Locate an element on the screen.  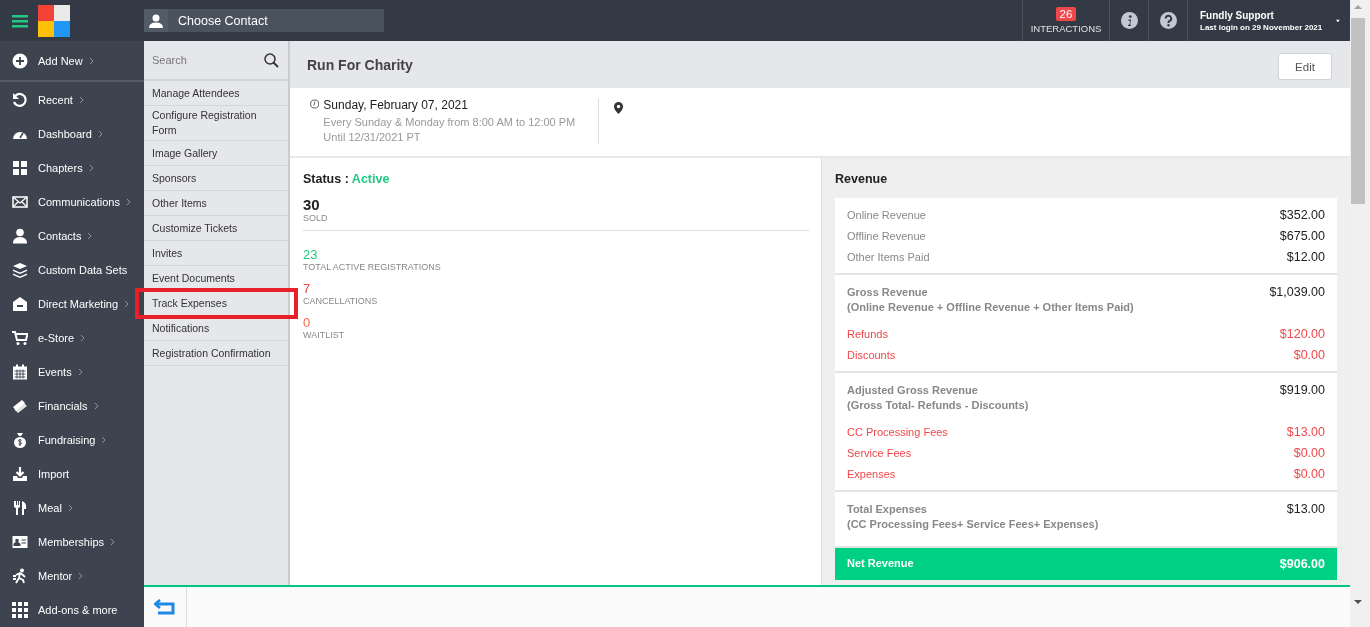
sidebar-item: Contacts is located at coordinates (72, 236).